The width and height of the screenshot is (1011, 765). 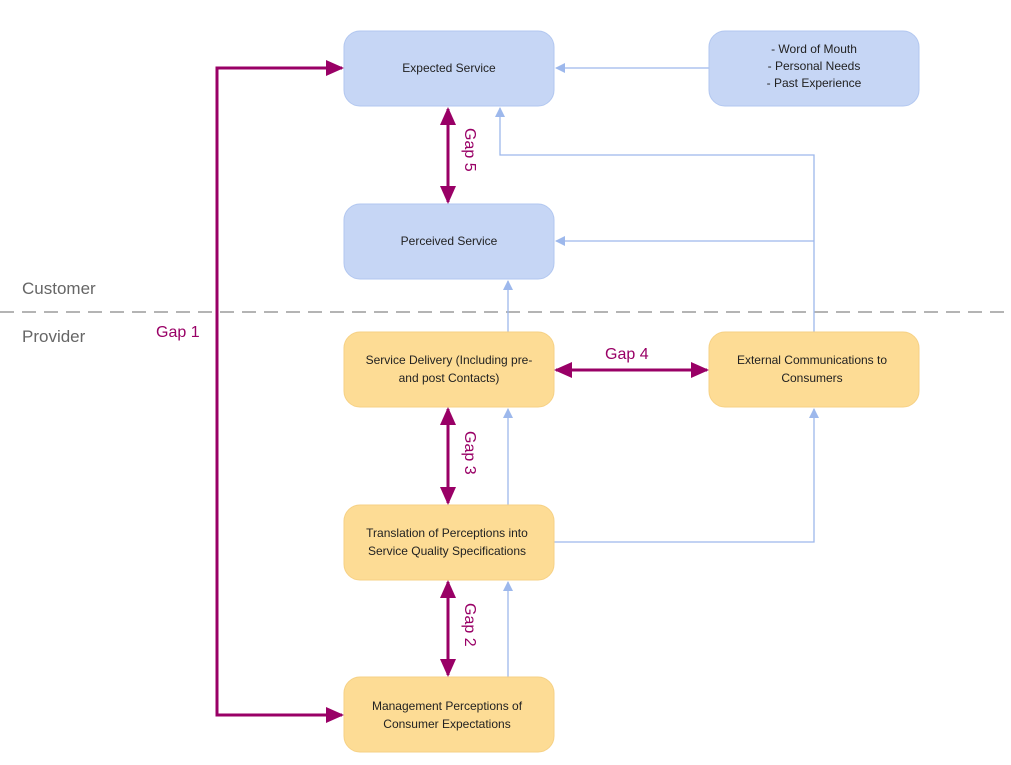 I want to click on gap1-label: Gap 1, so click(x=178, y=332).